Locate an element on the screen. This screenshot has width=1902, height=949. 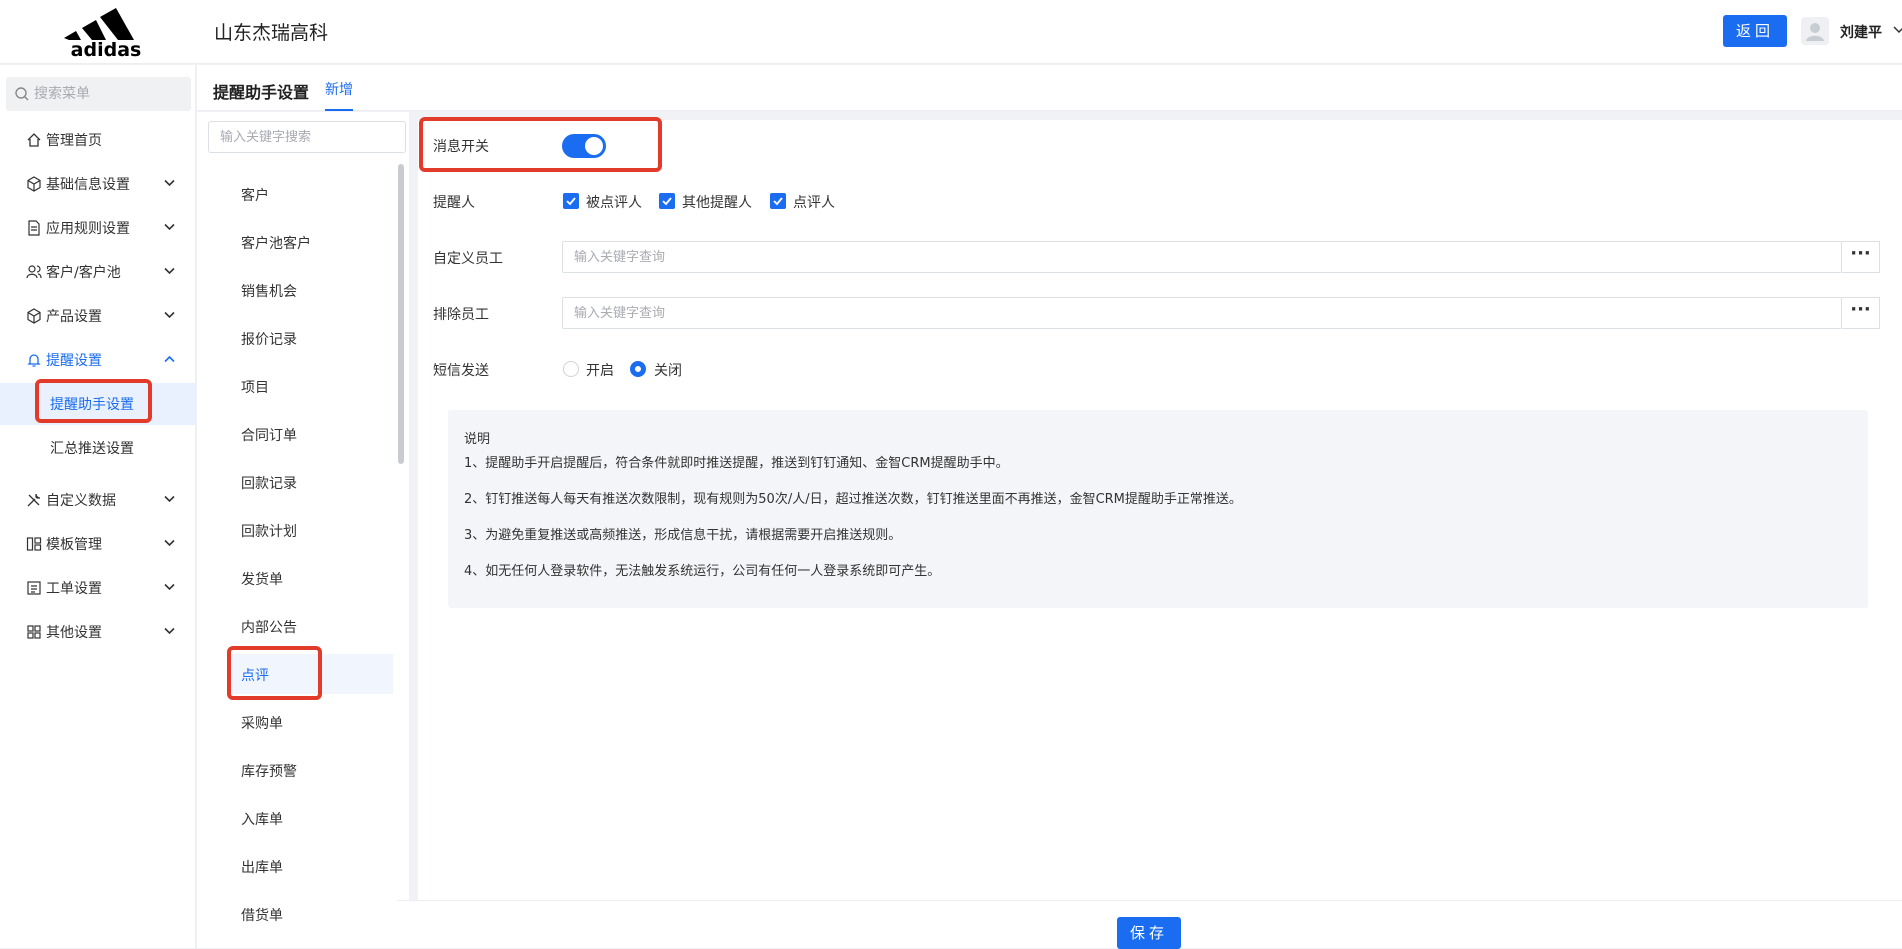
message-switch-label: 消息开关 is located at coordinates (461, 147).